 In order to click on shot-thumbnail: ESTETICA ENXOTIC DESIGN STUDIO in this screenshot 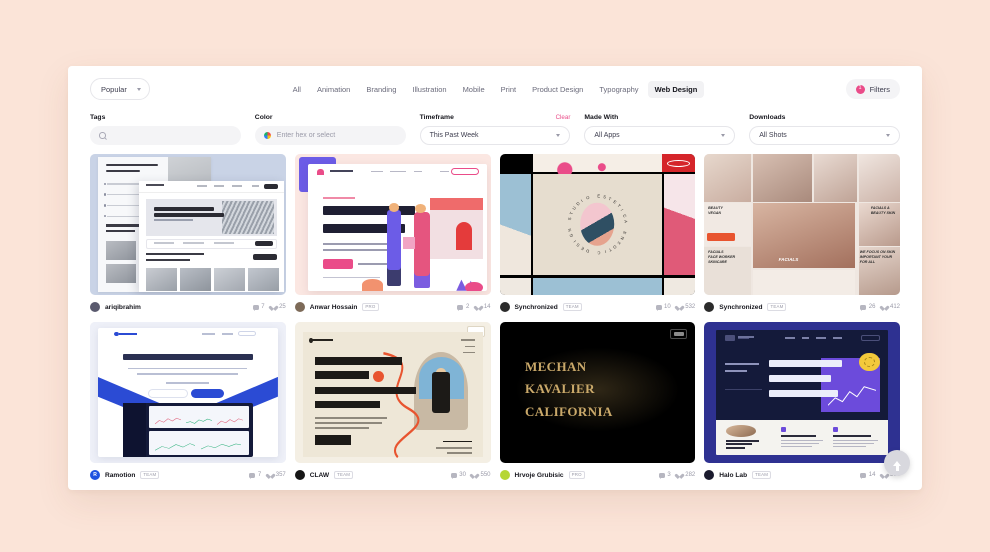, I will do `click(597, 224)`.